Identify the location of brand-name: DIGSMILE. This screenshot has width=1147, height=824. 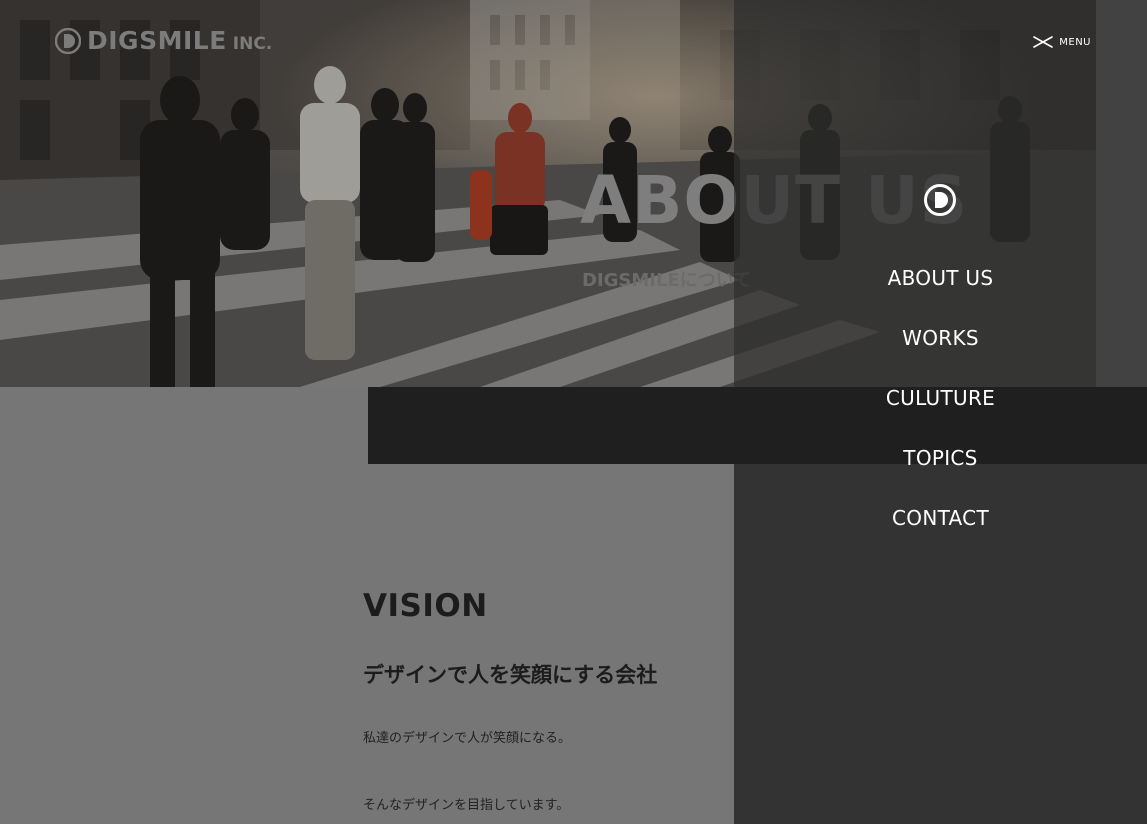
(157, 40).